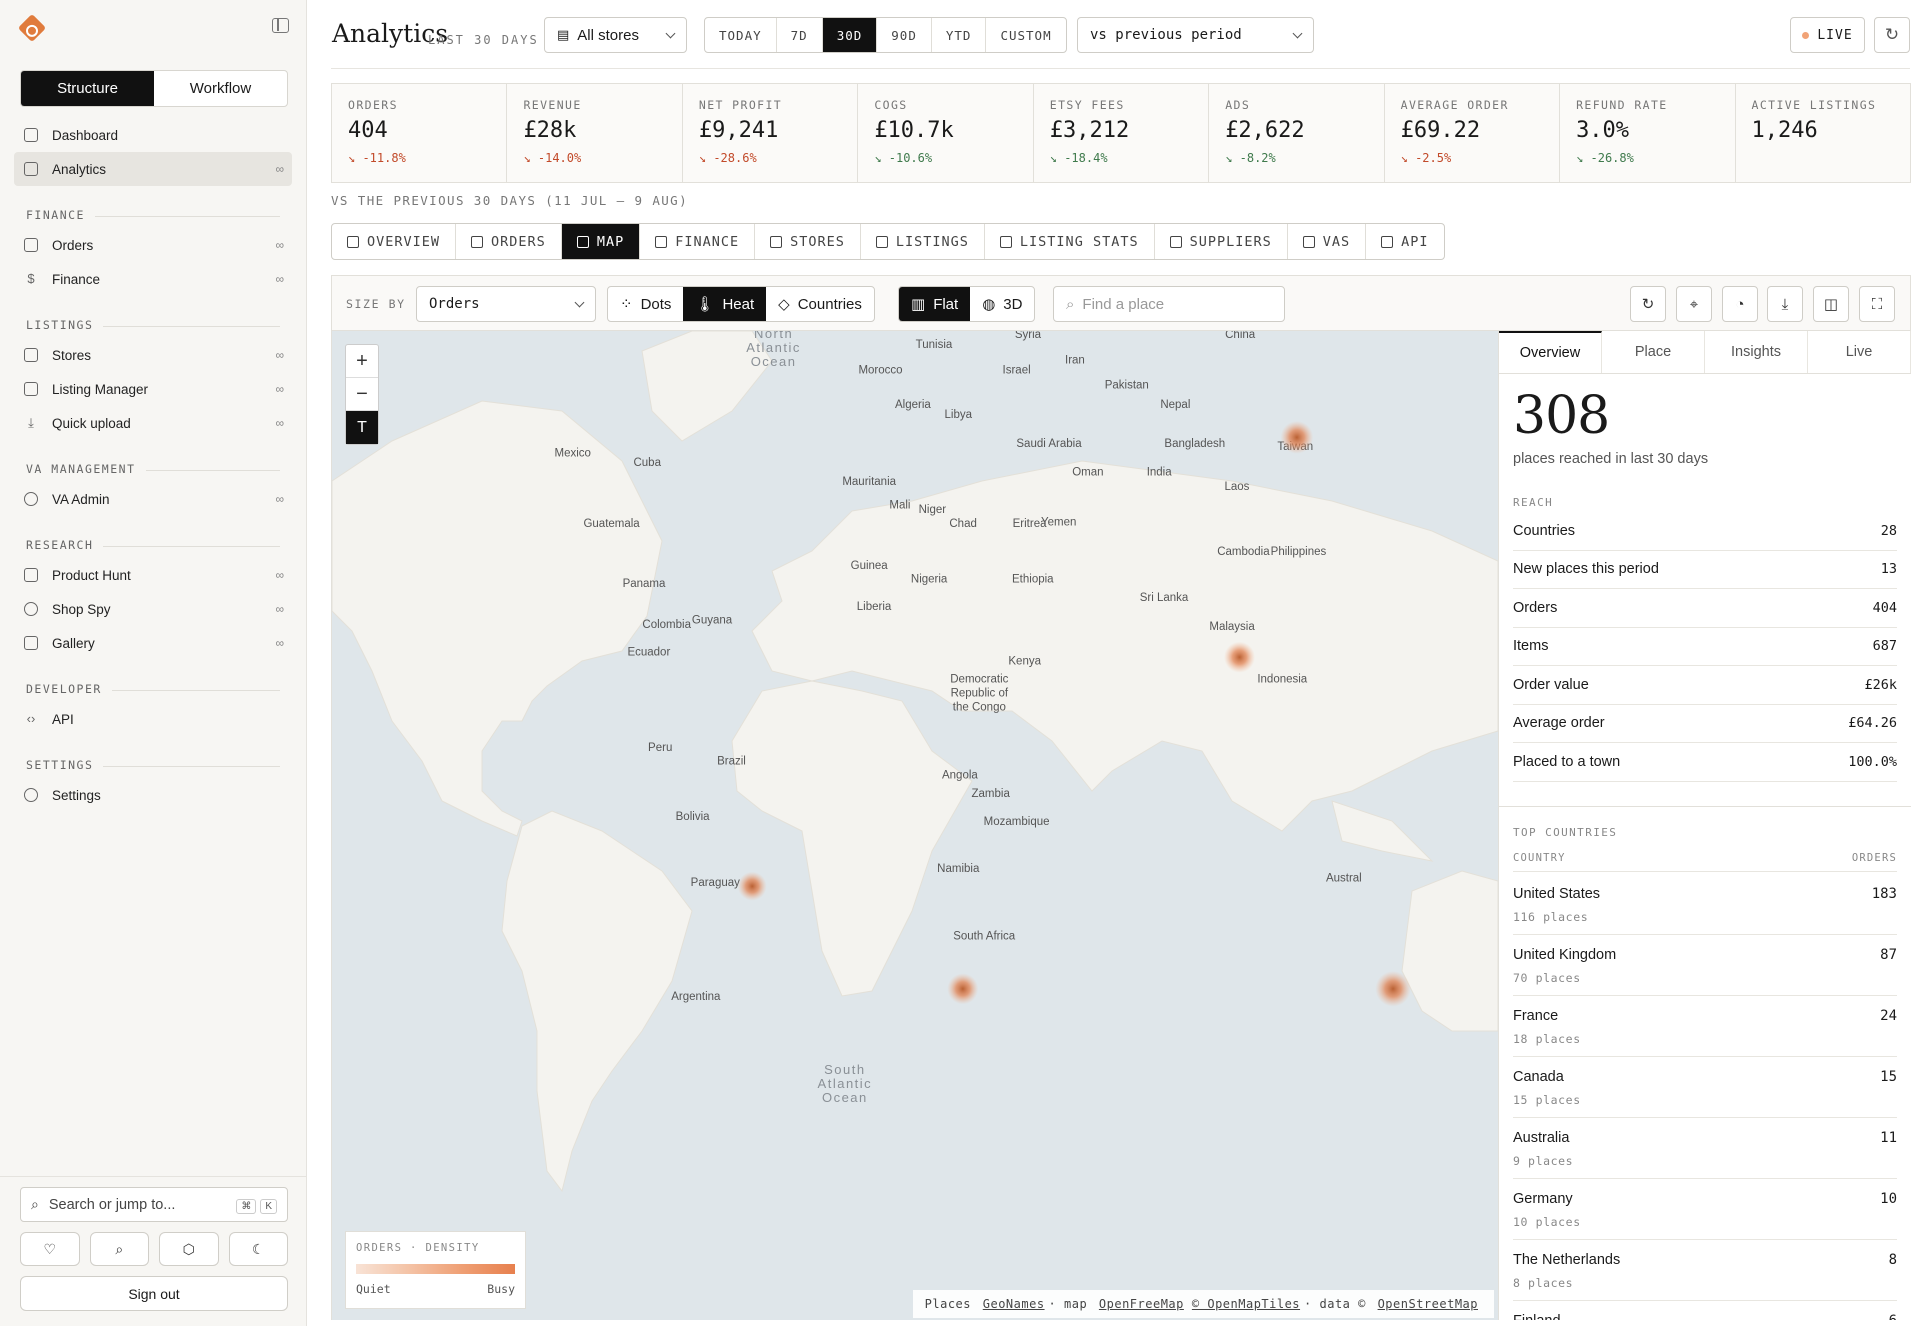 This screenshot has height=1326, width=1920. I want to click on range-custom: CUSTOM, so click(1025, 35).